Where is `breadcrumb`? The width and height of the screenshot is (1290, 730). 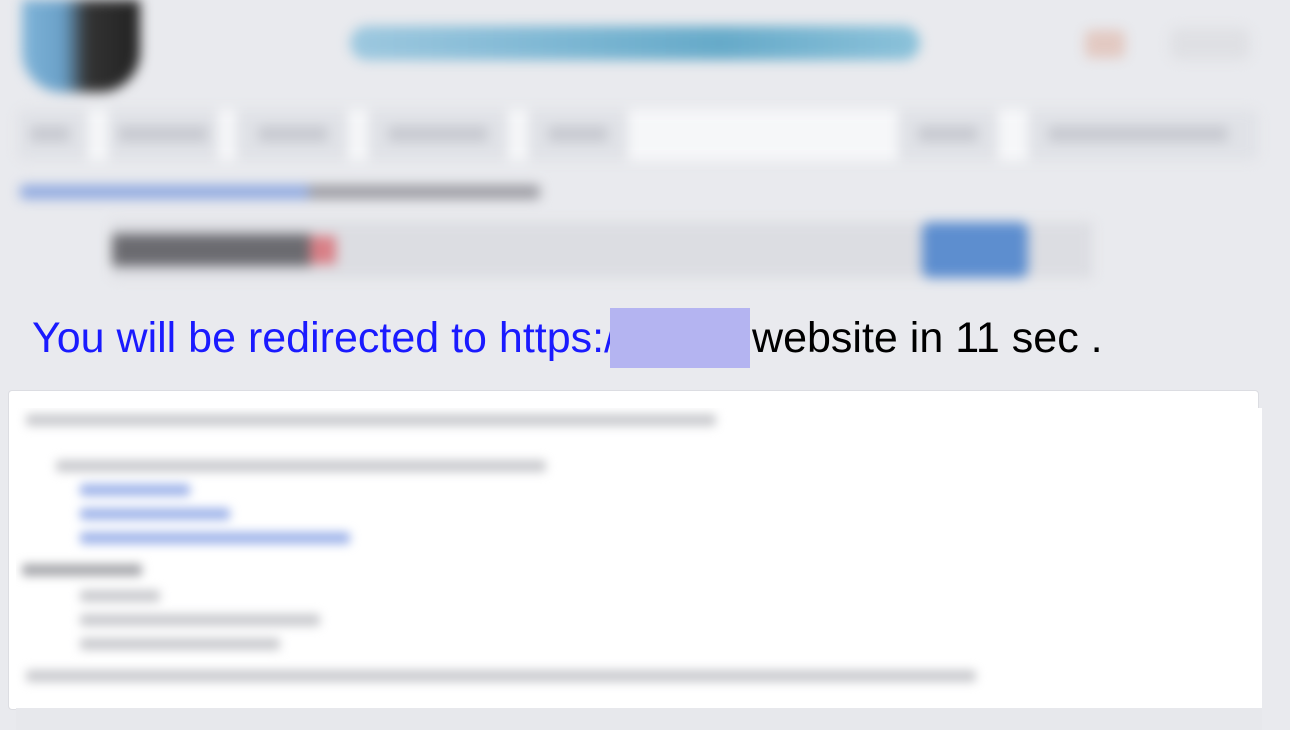 breadcrumb is located at coordinates (280, 192).